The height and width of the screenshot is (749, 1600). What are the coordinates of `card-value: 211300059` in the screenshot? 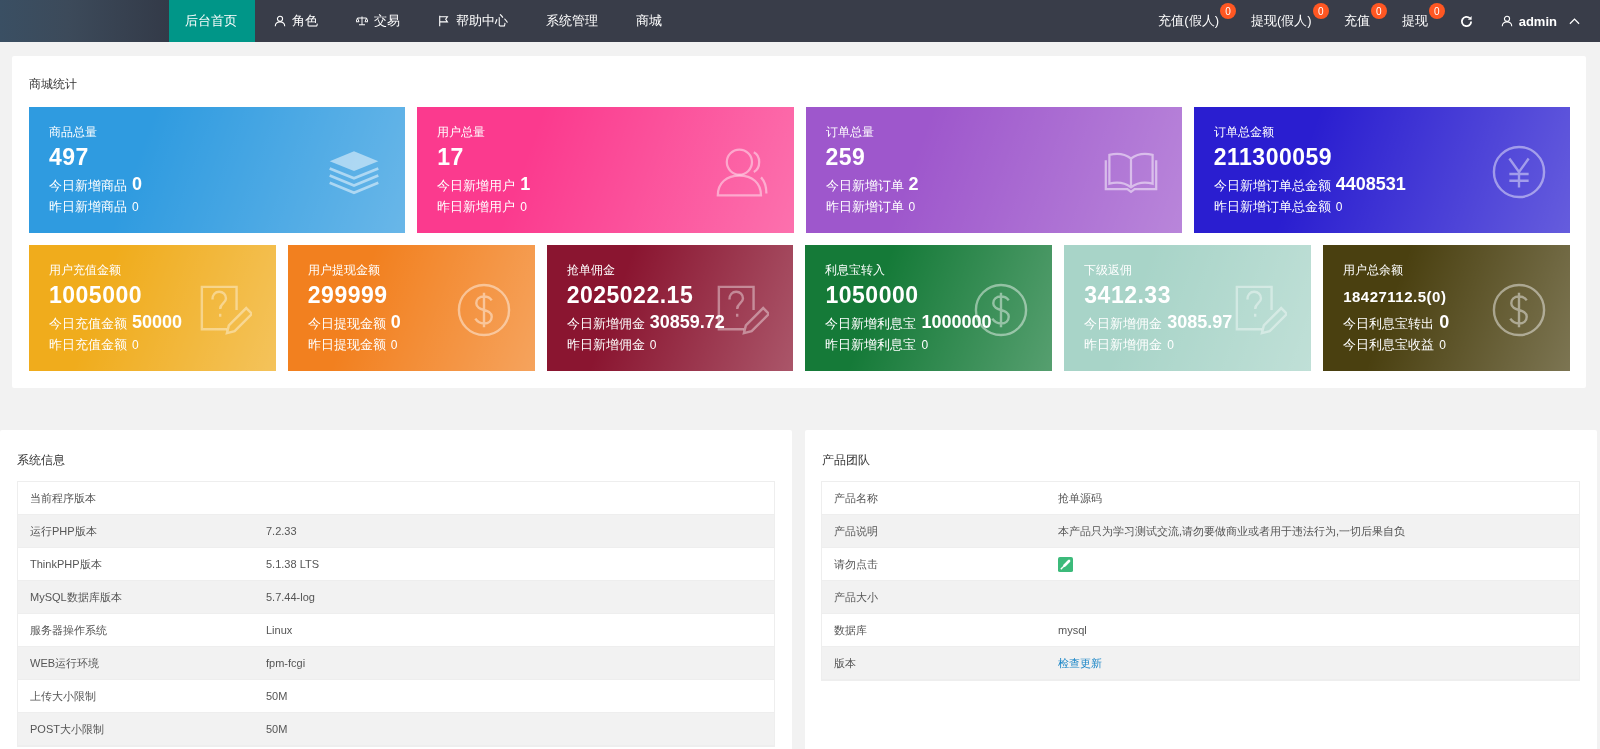 It's located at (1273, 157).